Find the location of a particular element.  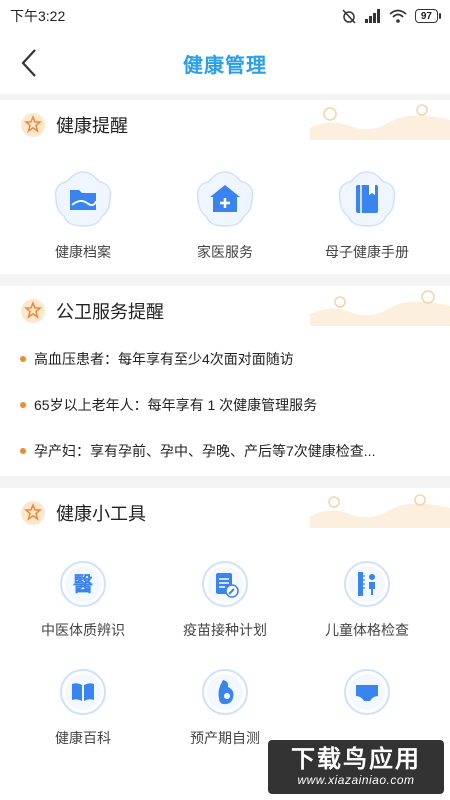

child-height-icon is located at coordinates (367, 584).